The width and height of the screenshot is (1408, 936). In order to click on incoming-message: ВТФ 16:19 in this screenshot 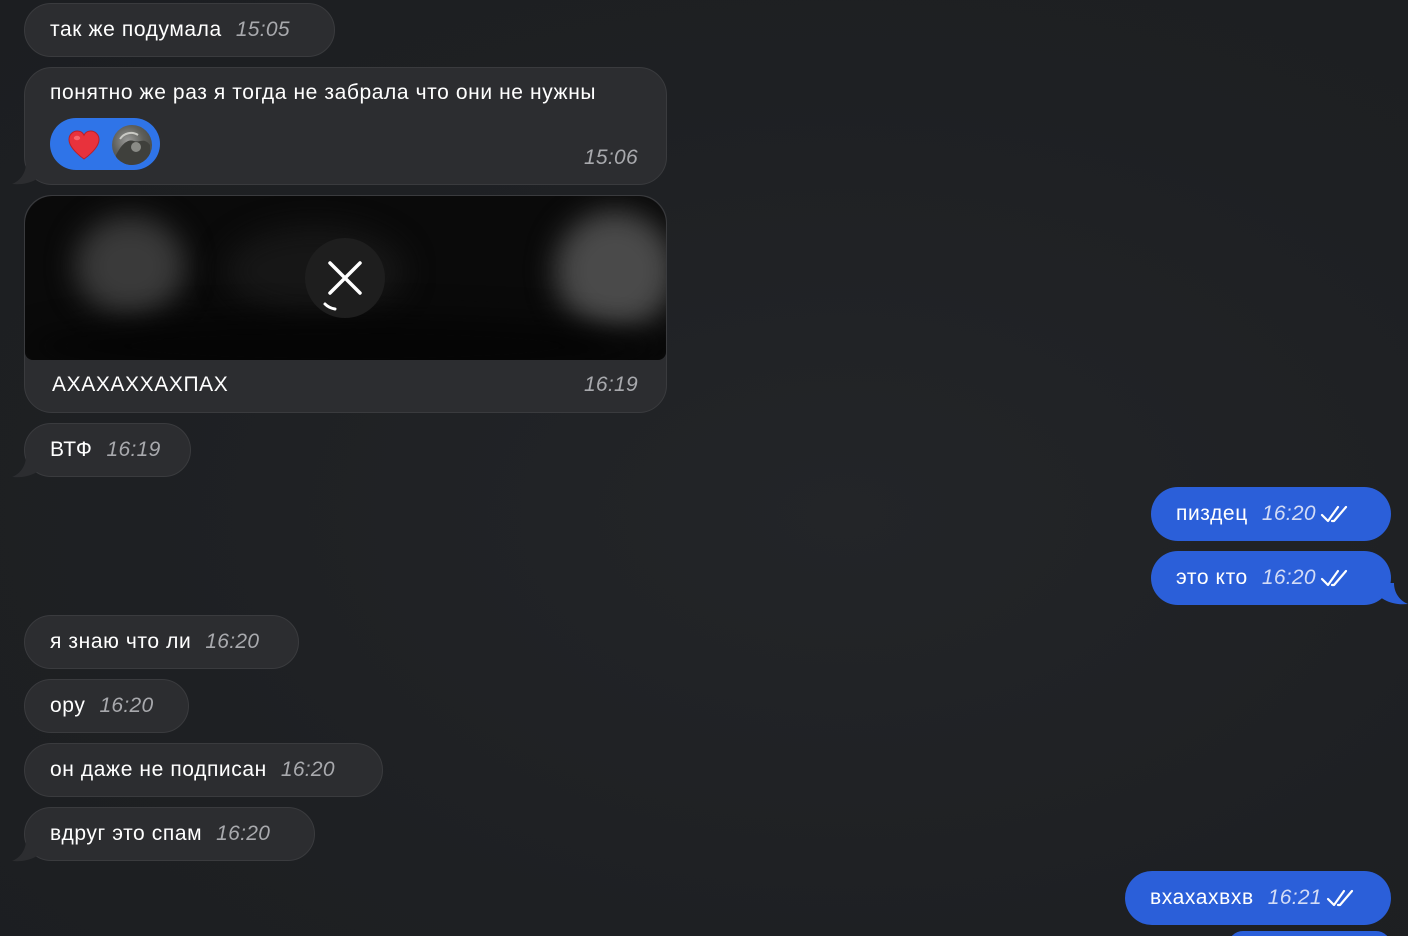, I will do `click(107, 450)`.